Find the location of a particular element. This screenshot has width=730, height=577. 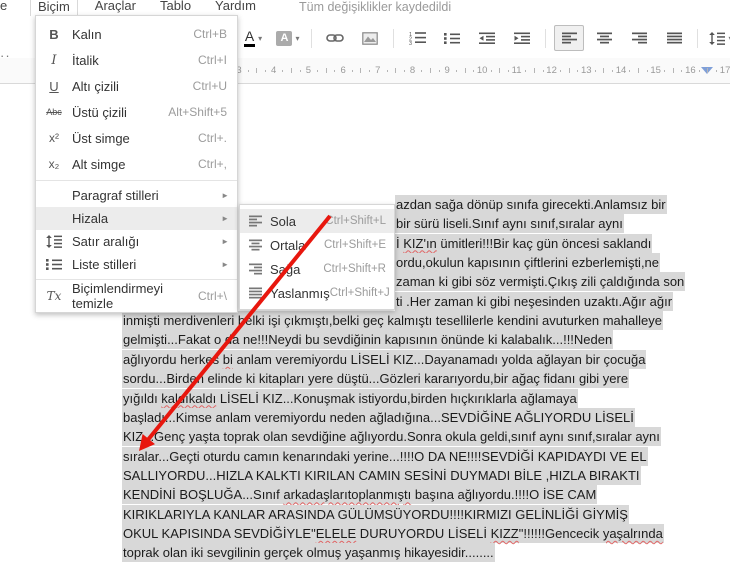

menu-item-shortcut: Alt+Shift+5 is located at coordinates (197, 112).